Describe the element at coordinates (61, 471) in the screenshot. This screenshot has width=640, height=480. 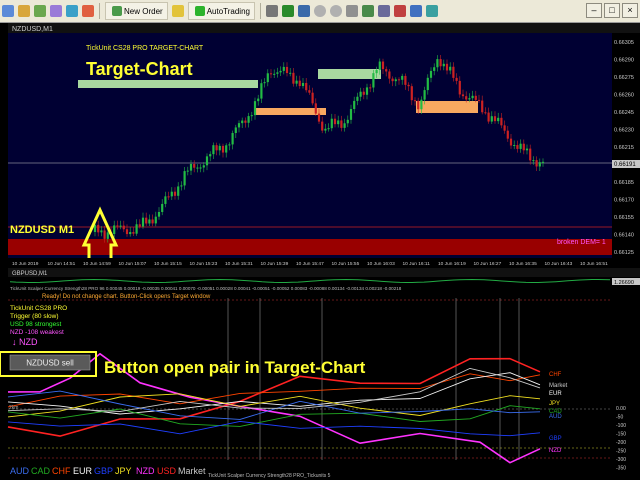
I see `legend-chf: CHF` at that location.